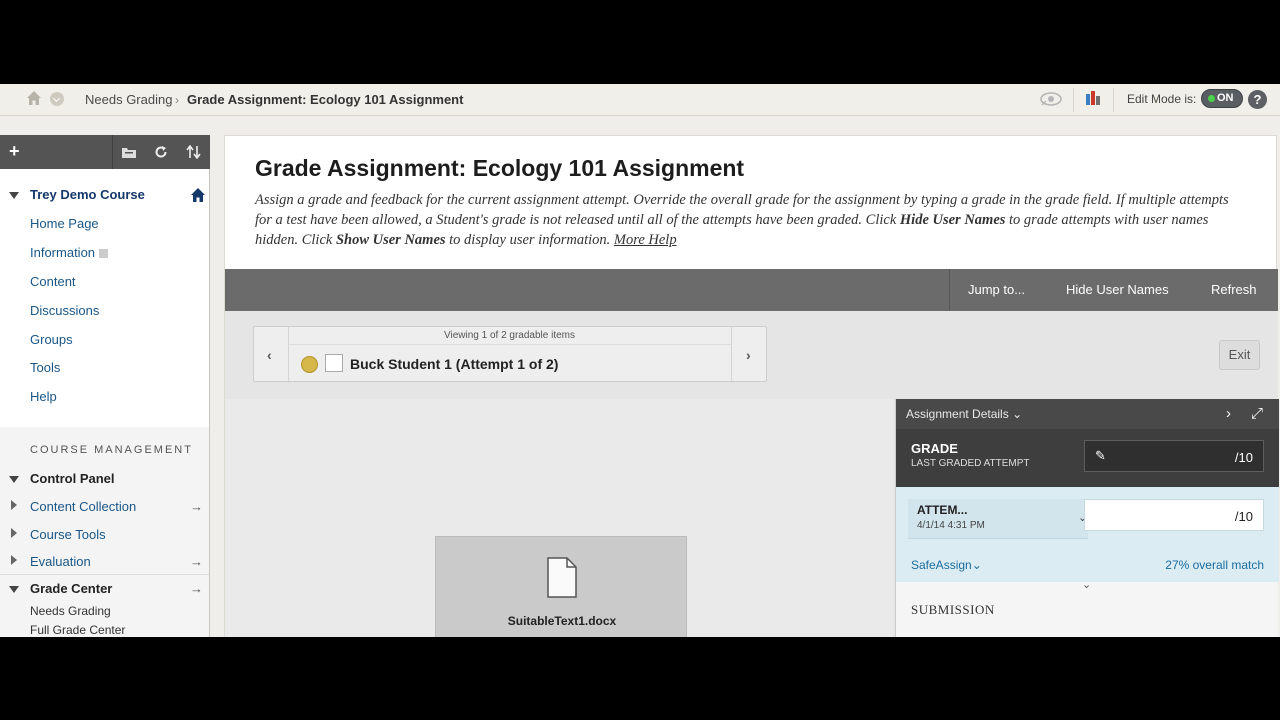 The width and height of the screenshot is (1280, 720). Describe the element at coordinates (104, 254) in the screenshot. I see `hidden-item-icon` at that location.